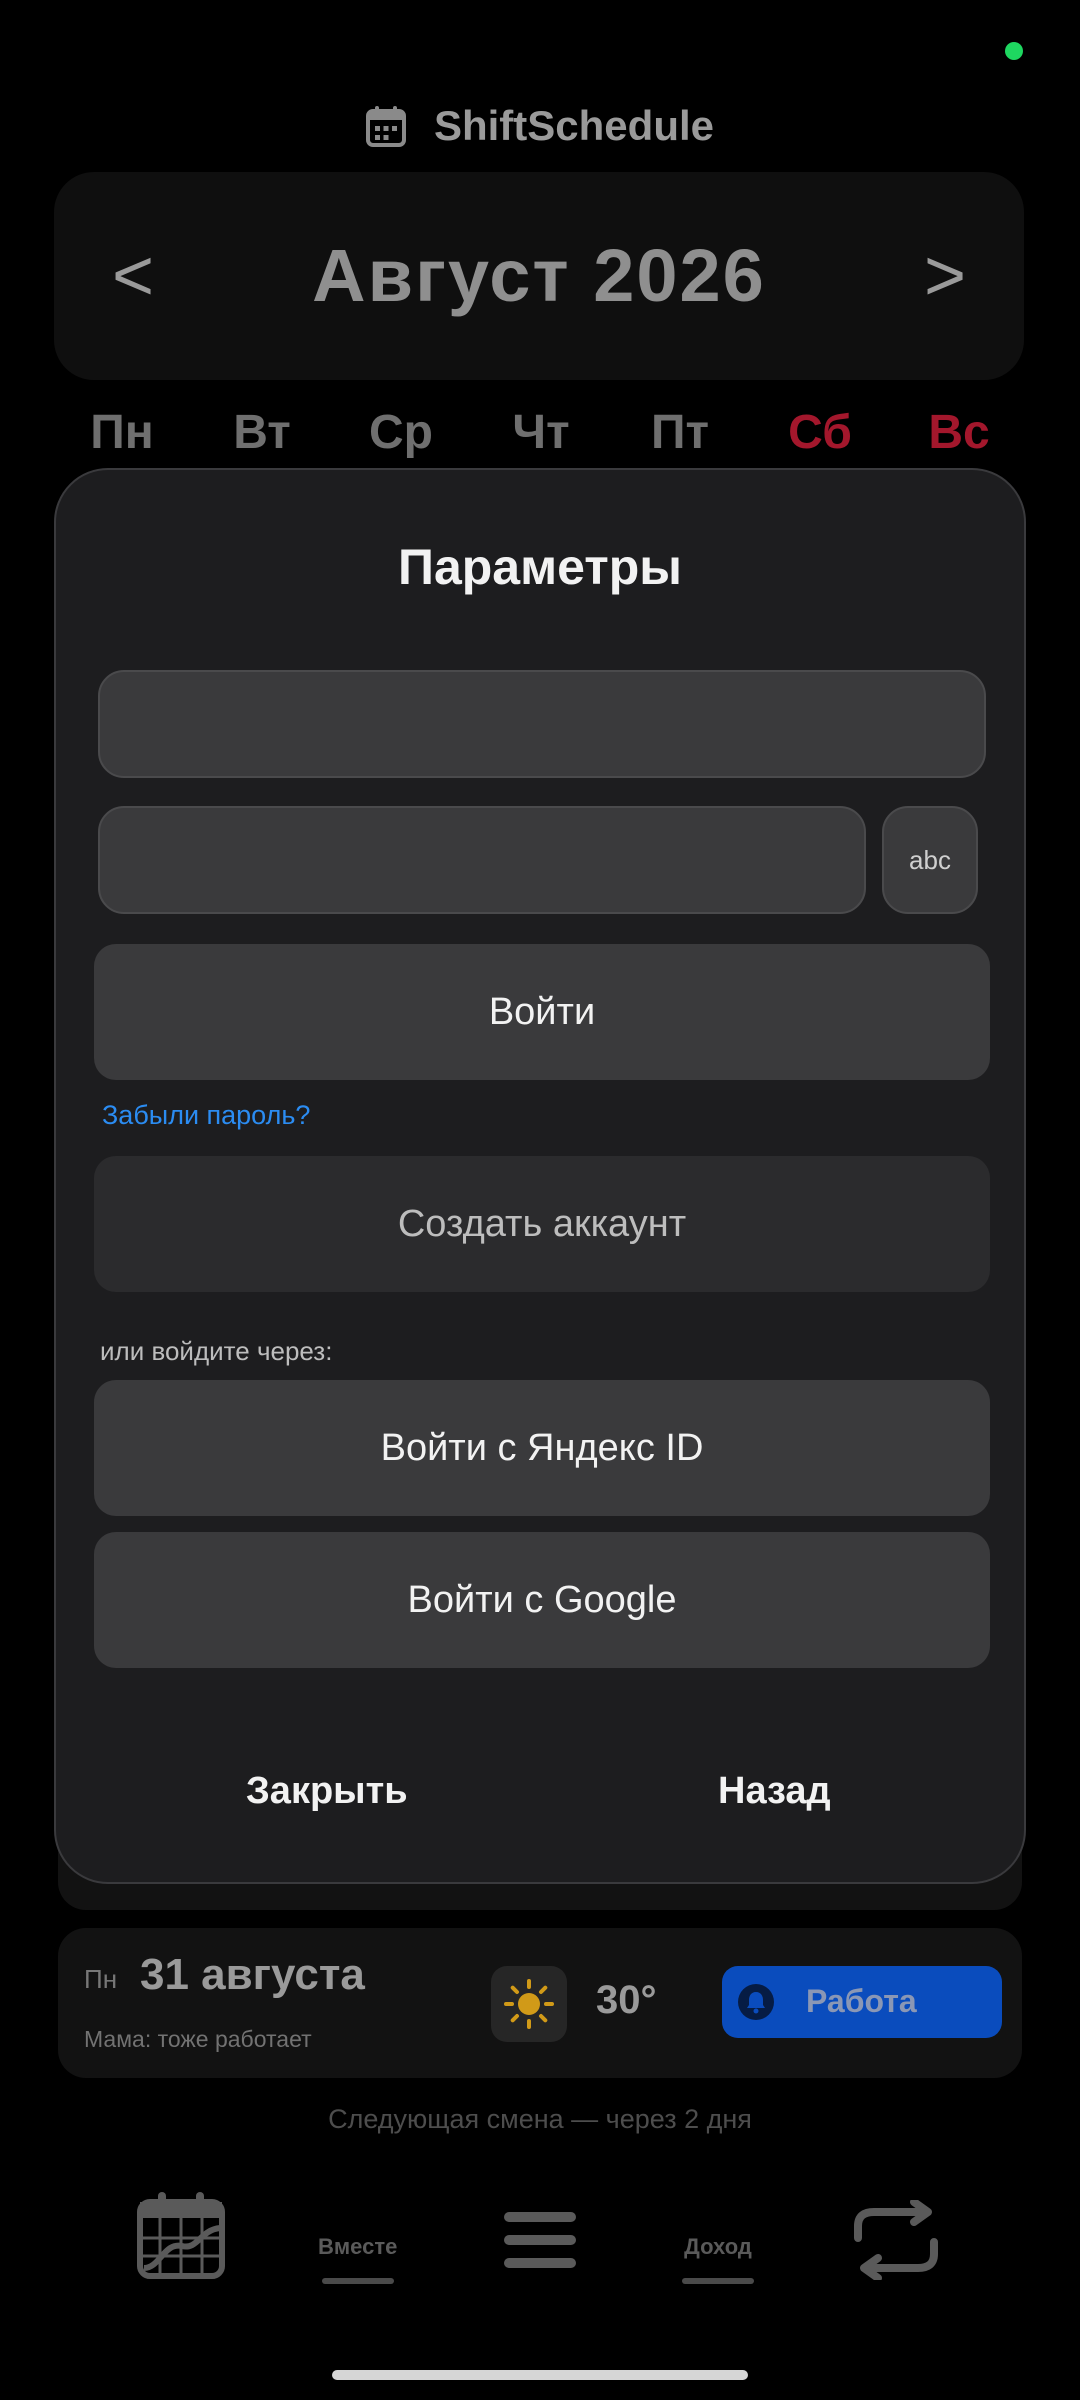 Image resolution: width=1080 pixels, height=2400 pixels. What do you see at coordinates (1014, 51) in the screenshot?
I see `status-dot` at bounding box center [1014, 51].